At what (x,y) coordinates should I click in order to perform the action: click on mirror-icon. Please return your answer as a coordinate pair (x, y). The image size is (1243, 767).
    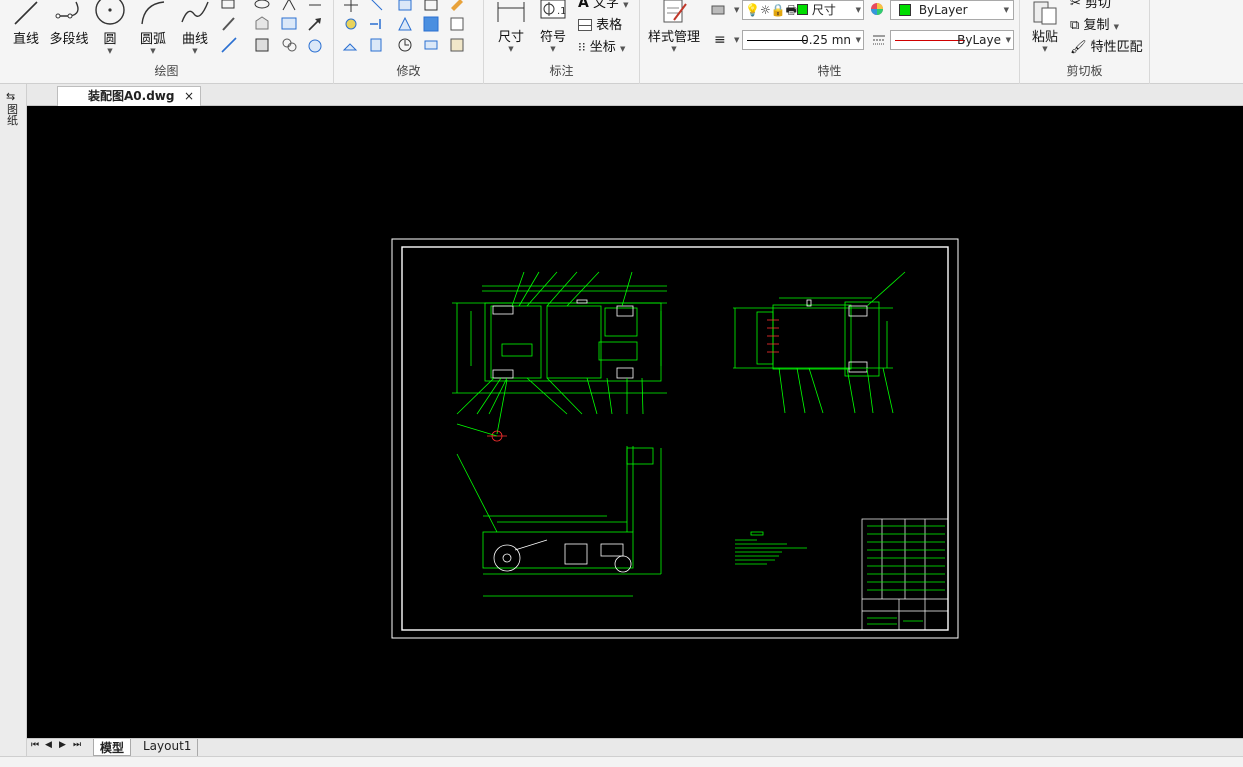
    Looking at the image, I should click on (405, 7).